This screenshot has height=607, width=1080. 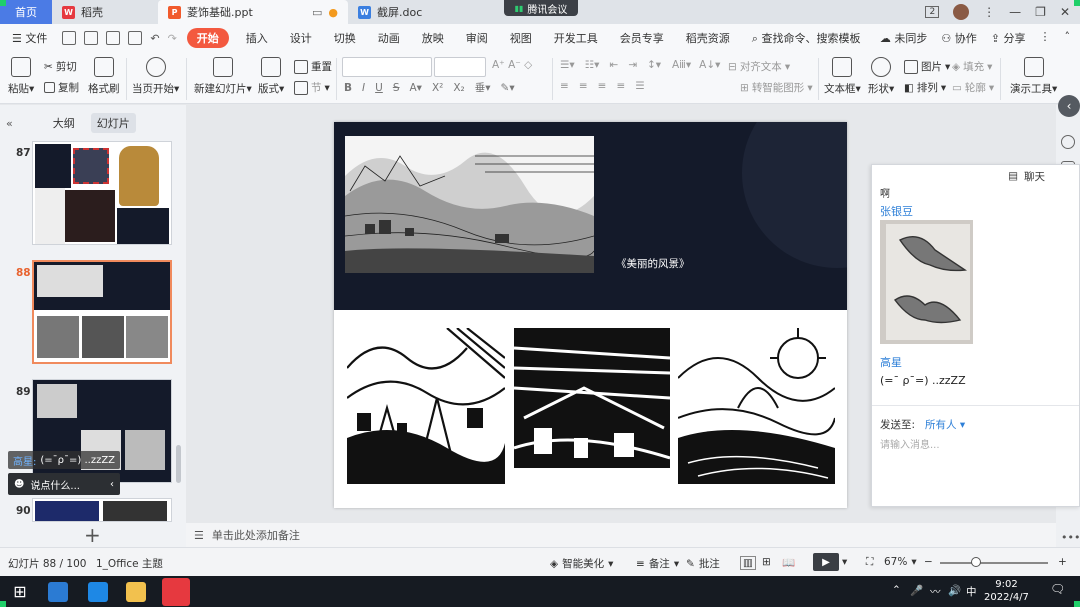 I want to click on zoom-slider, so click(x=994, y=563).